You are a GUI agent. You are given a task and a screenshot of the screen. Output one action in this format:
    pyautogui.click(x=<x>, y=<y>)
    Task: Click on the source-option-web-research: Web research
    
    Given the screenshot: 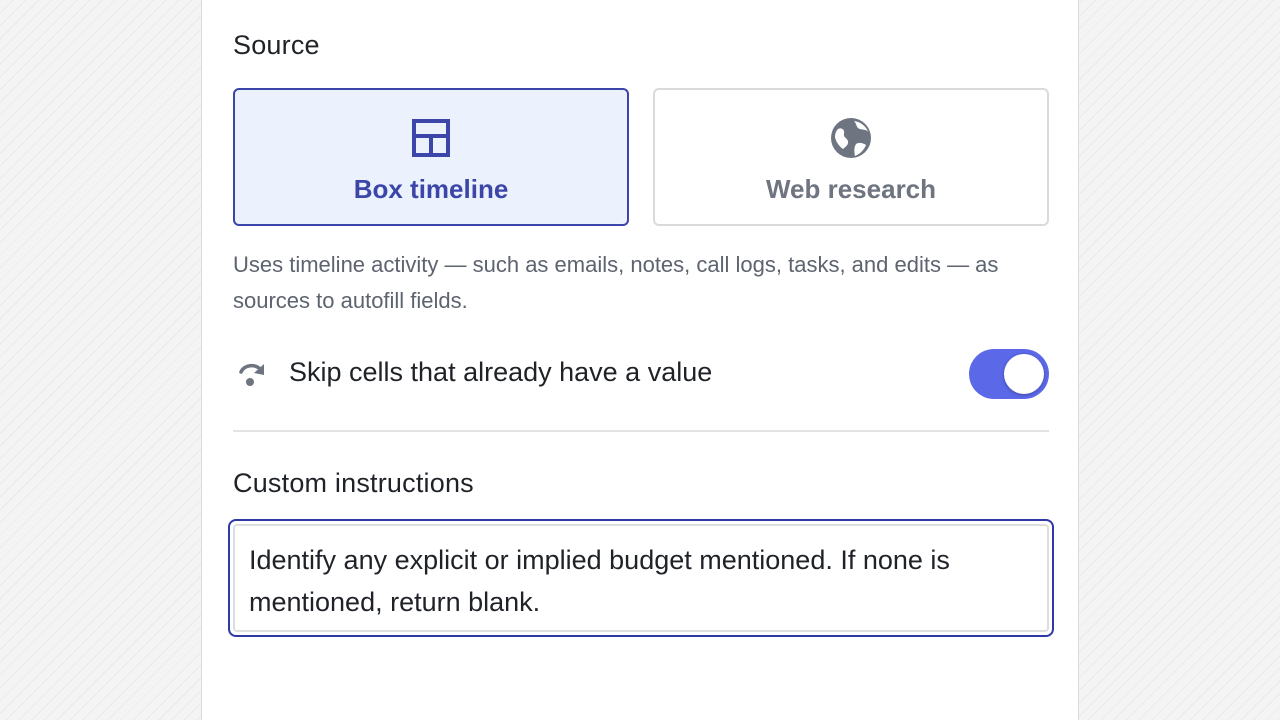 What is the action you would take?
    pyautogui.click(x=851, y=157)
    